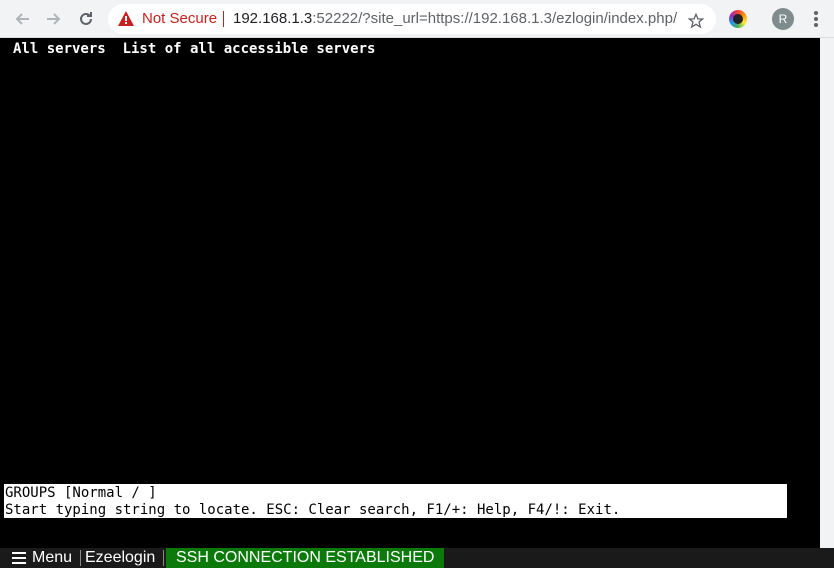  I want to click on connection-status-badge: SSH CONNECTION ESTABLISHED, so click(305, 558).